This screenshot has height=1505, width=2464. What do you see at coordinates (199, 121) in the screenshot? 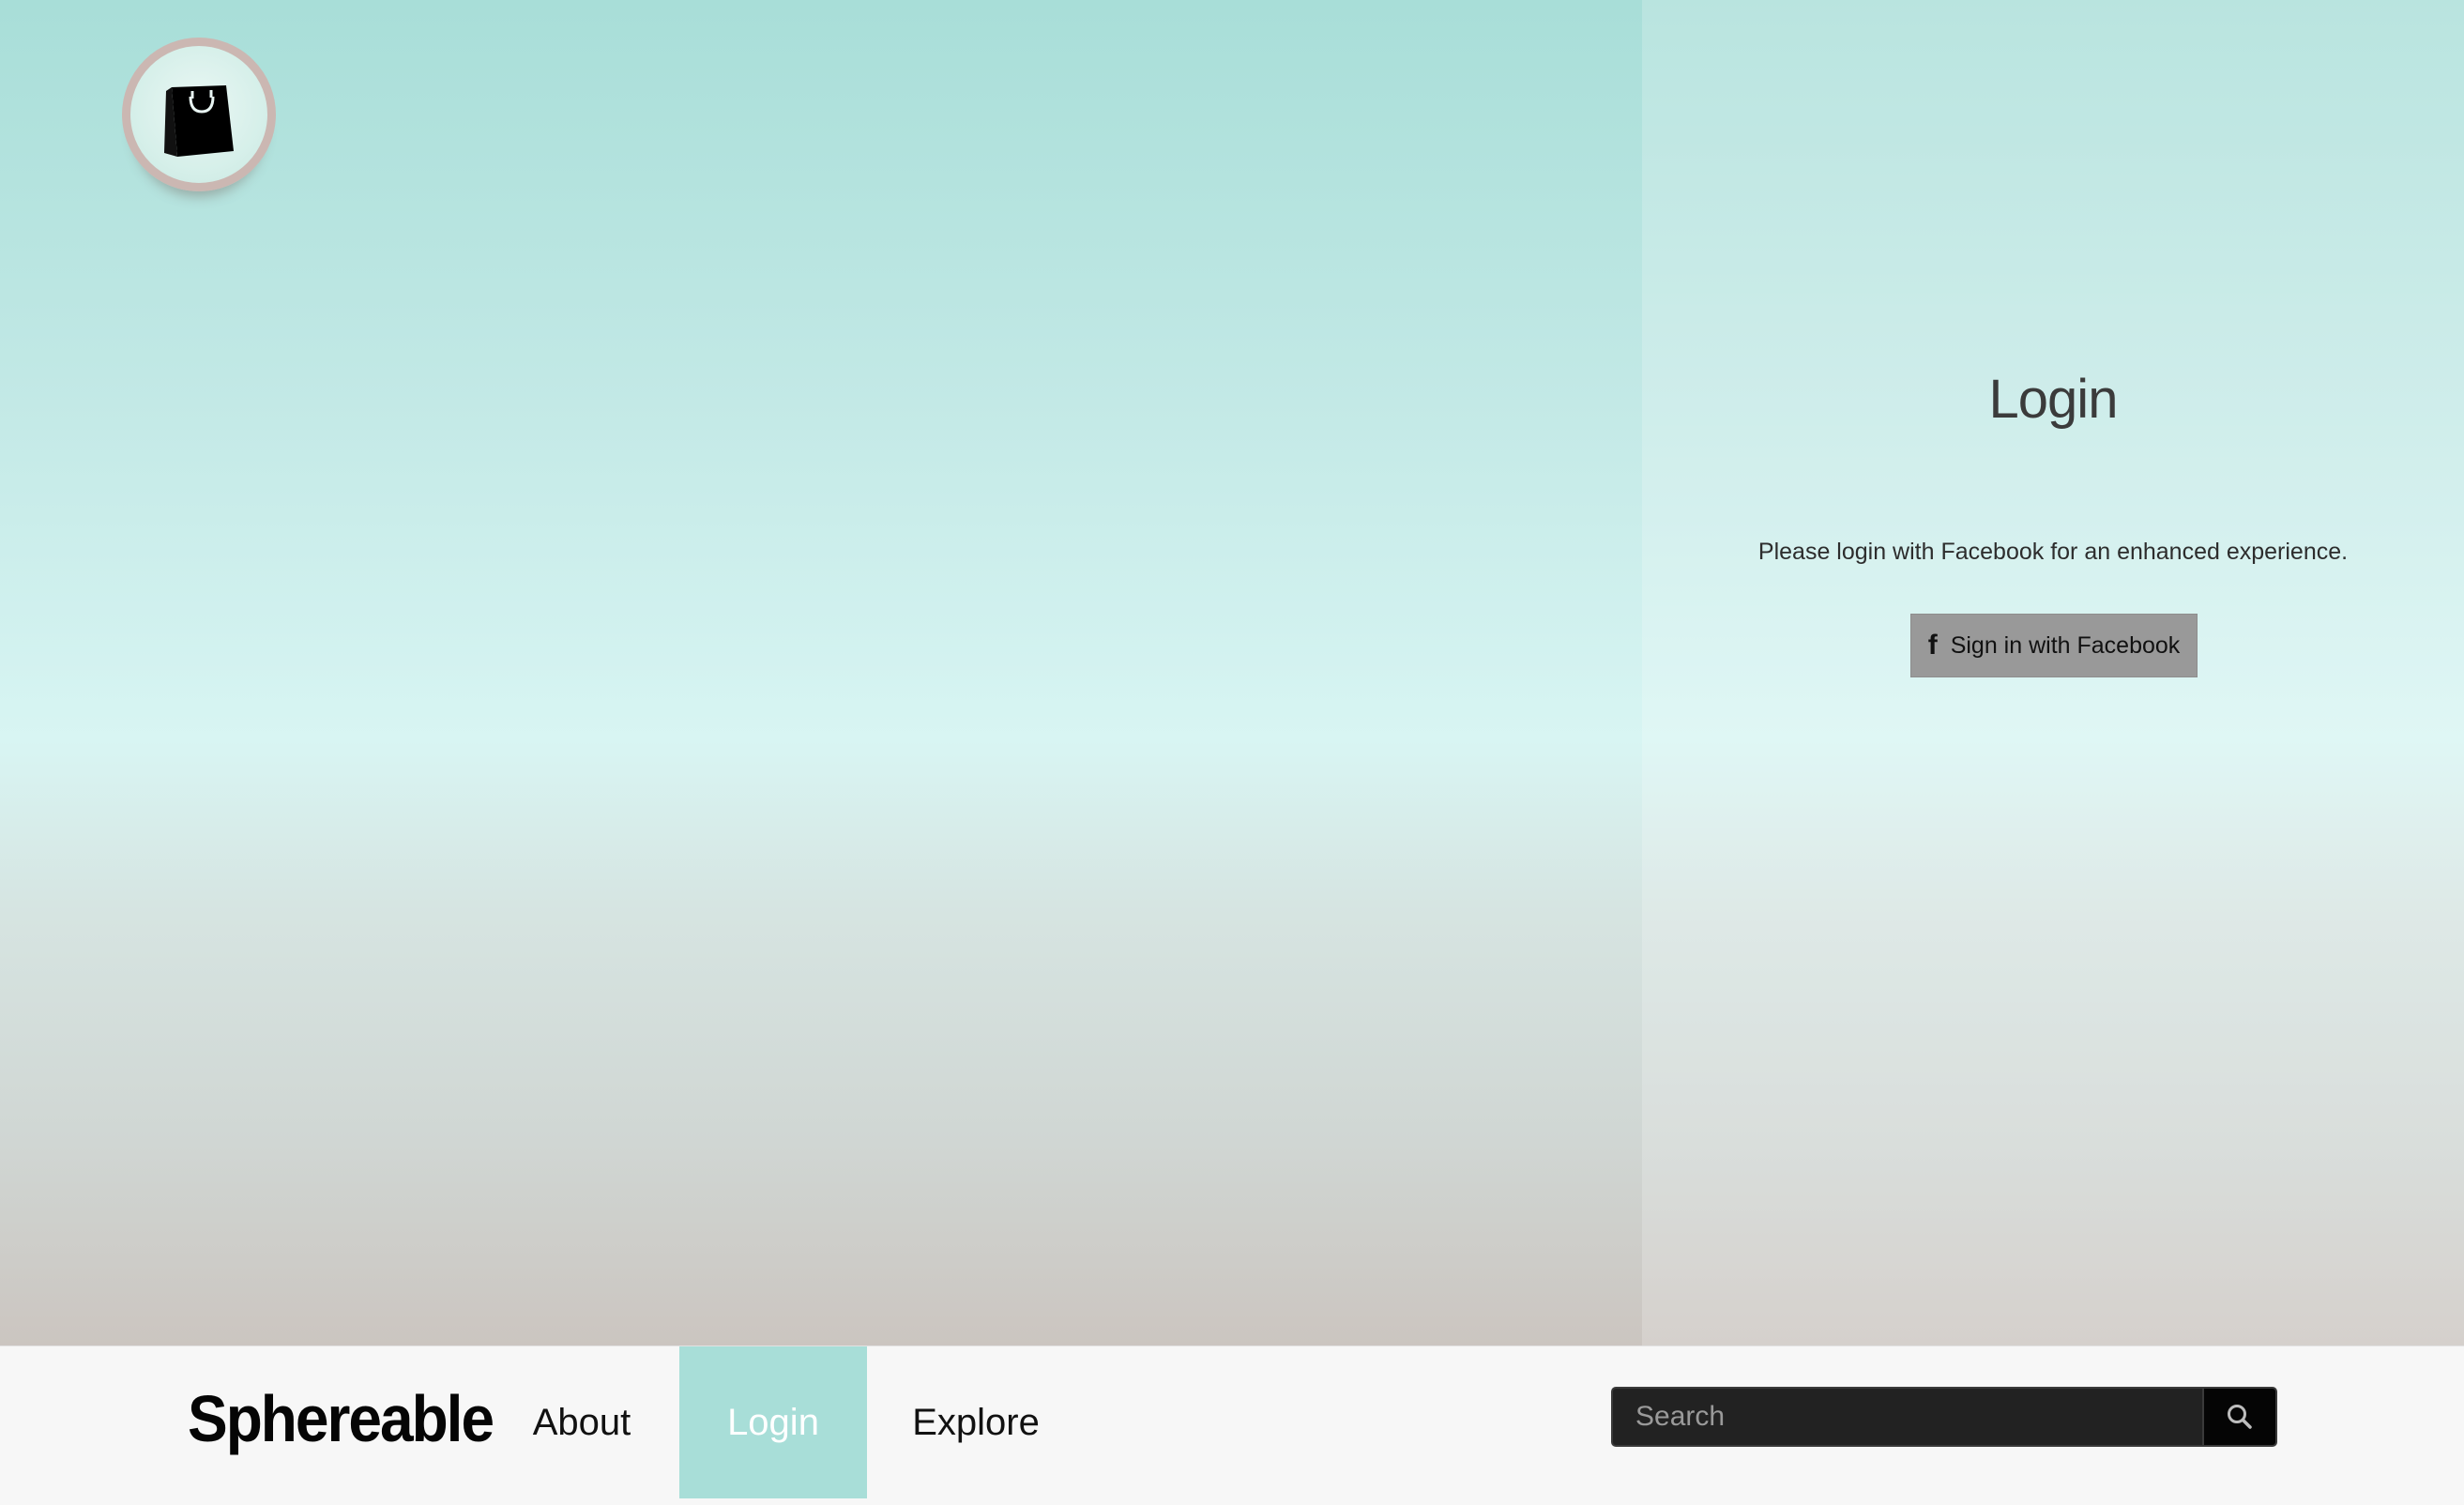
I see `shopping-bag-icon` at bounding box center [199, 121].